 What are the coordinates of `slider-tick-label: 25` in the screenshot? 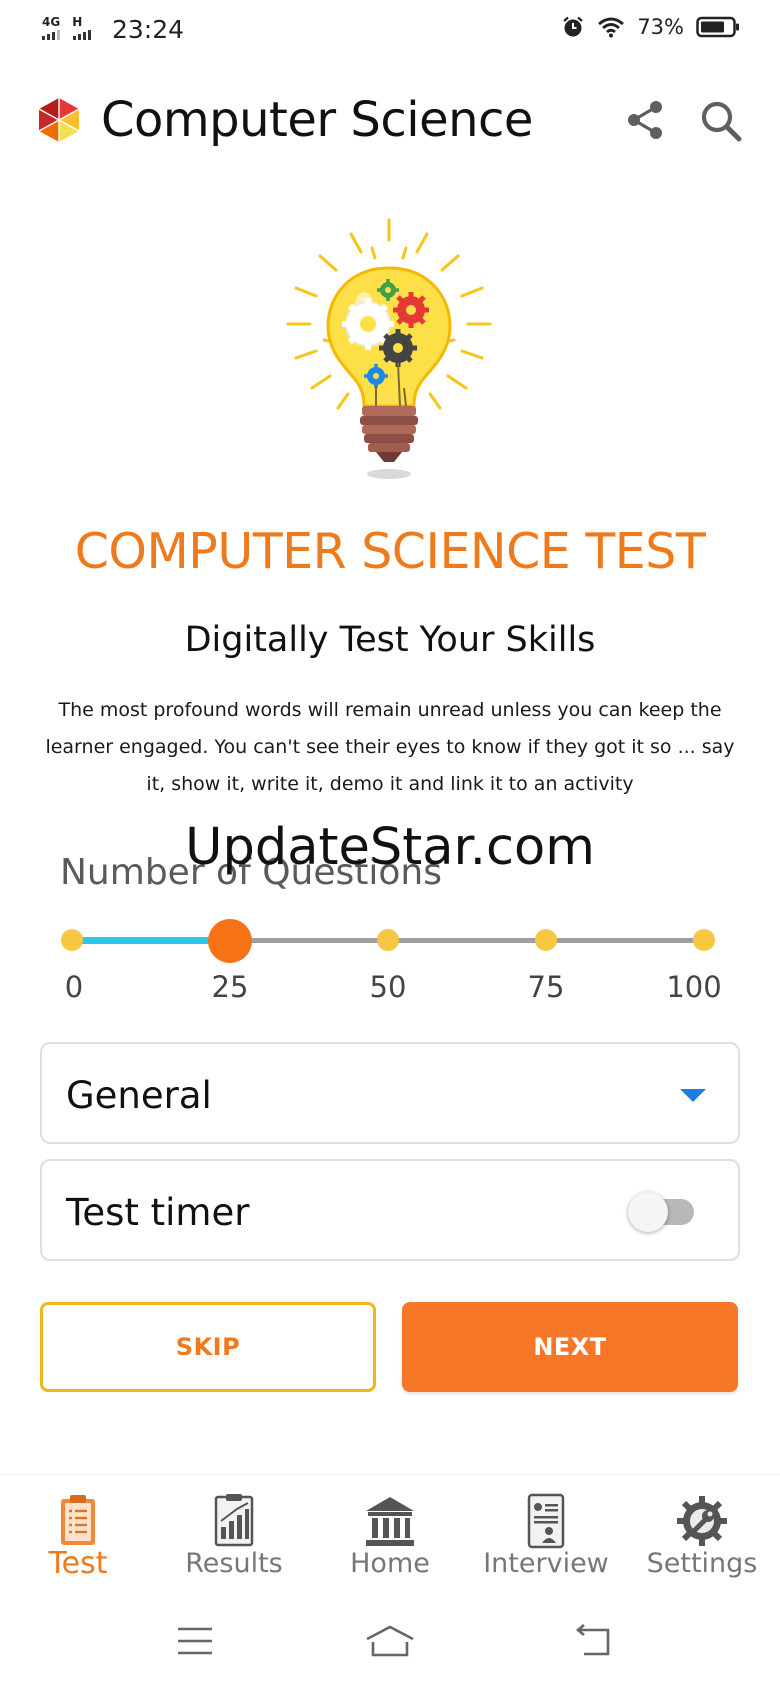 It's located at (230, 987).